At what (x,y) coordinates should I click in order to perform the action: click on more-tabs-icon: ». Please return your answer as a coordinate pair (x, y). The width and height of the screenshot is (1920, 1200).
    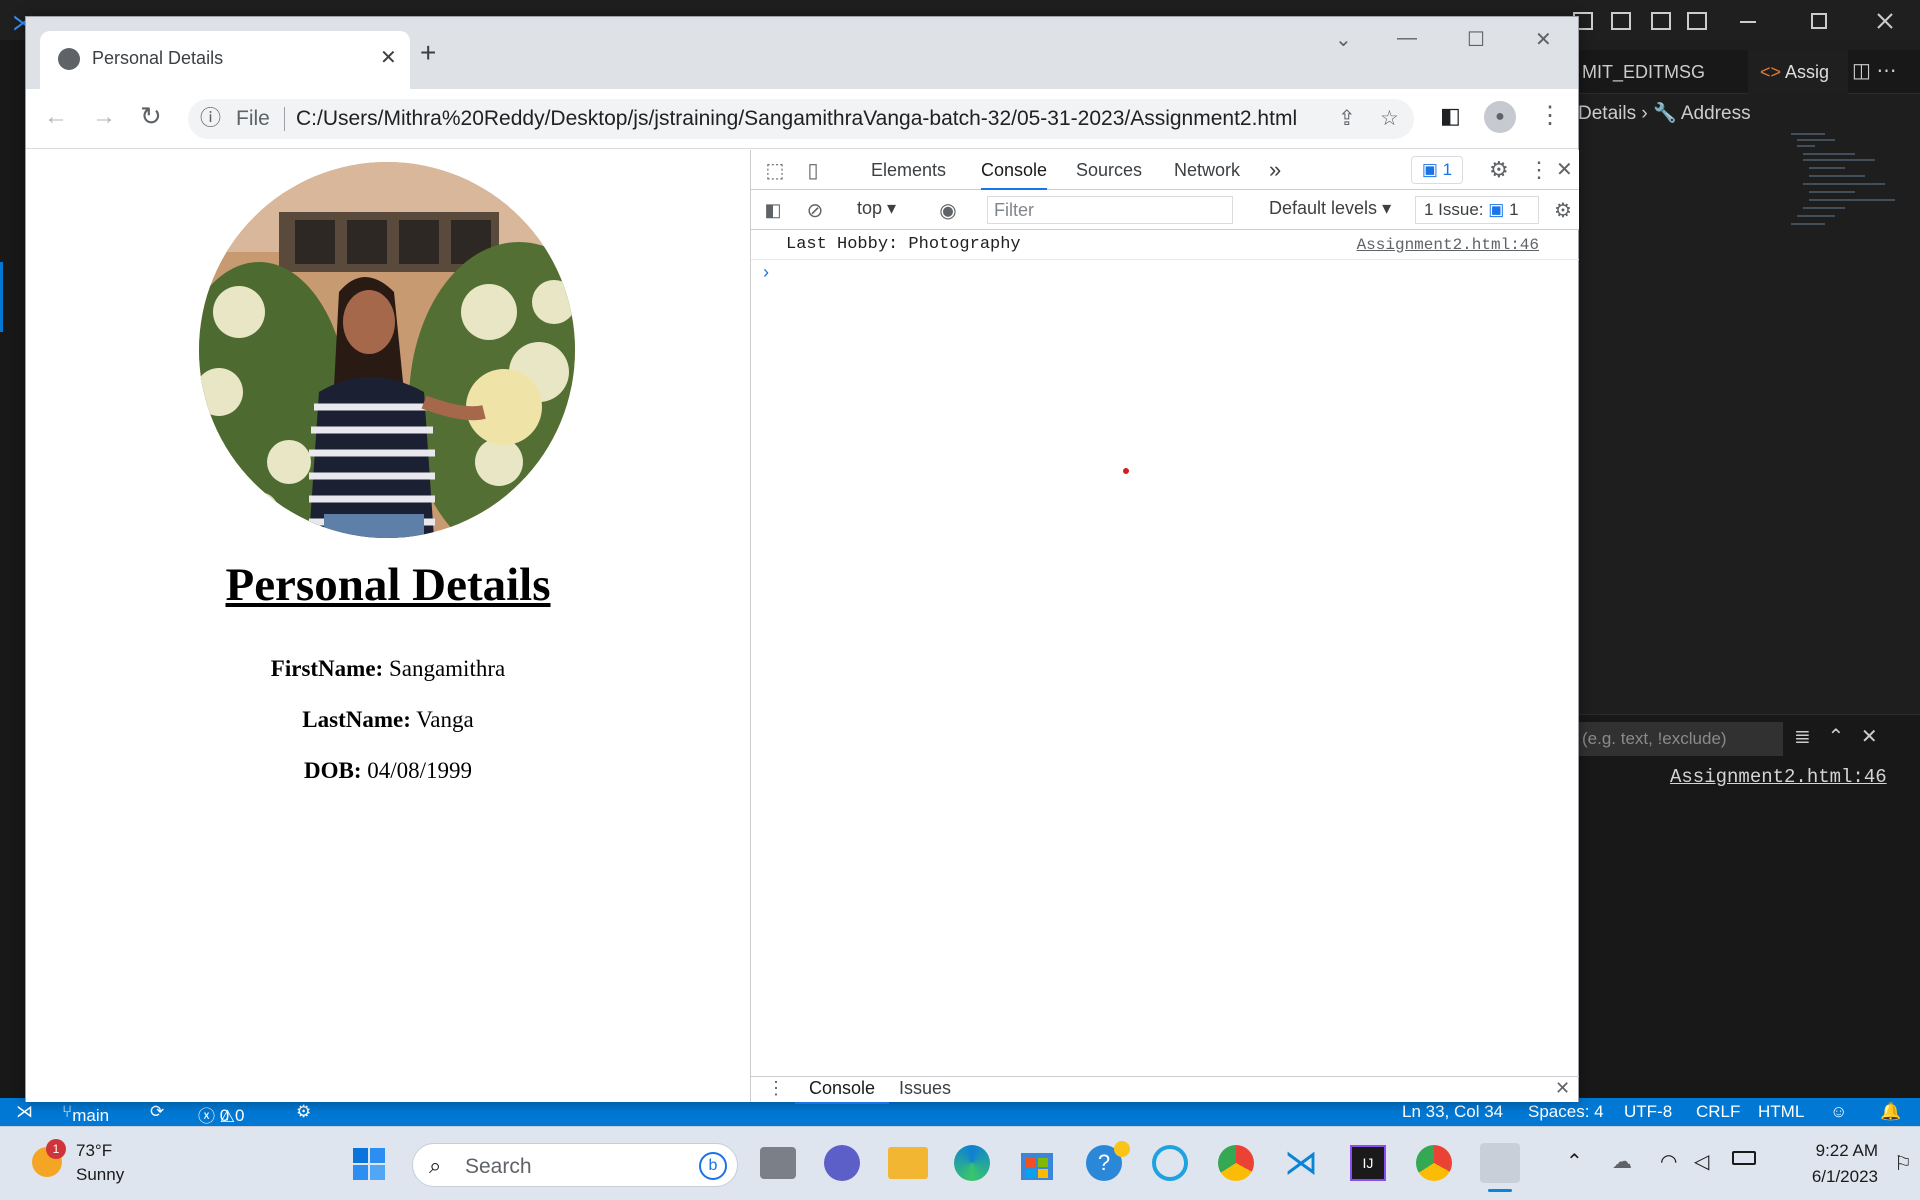
    Looking at the image, I should click on (1275, 170).